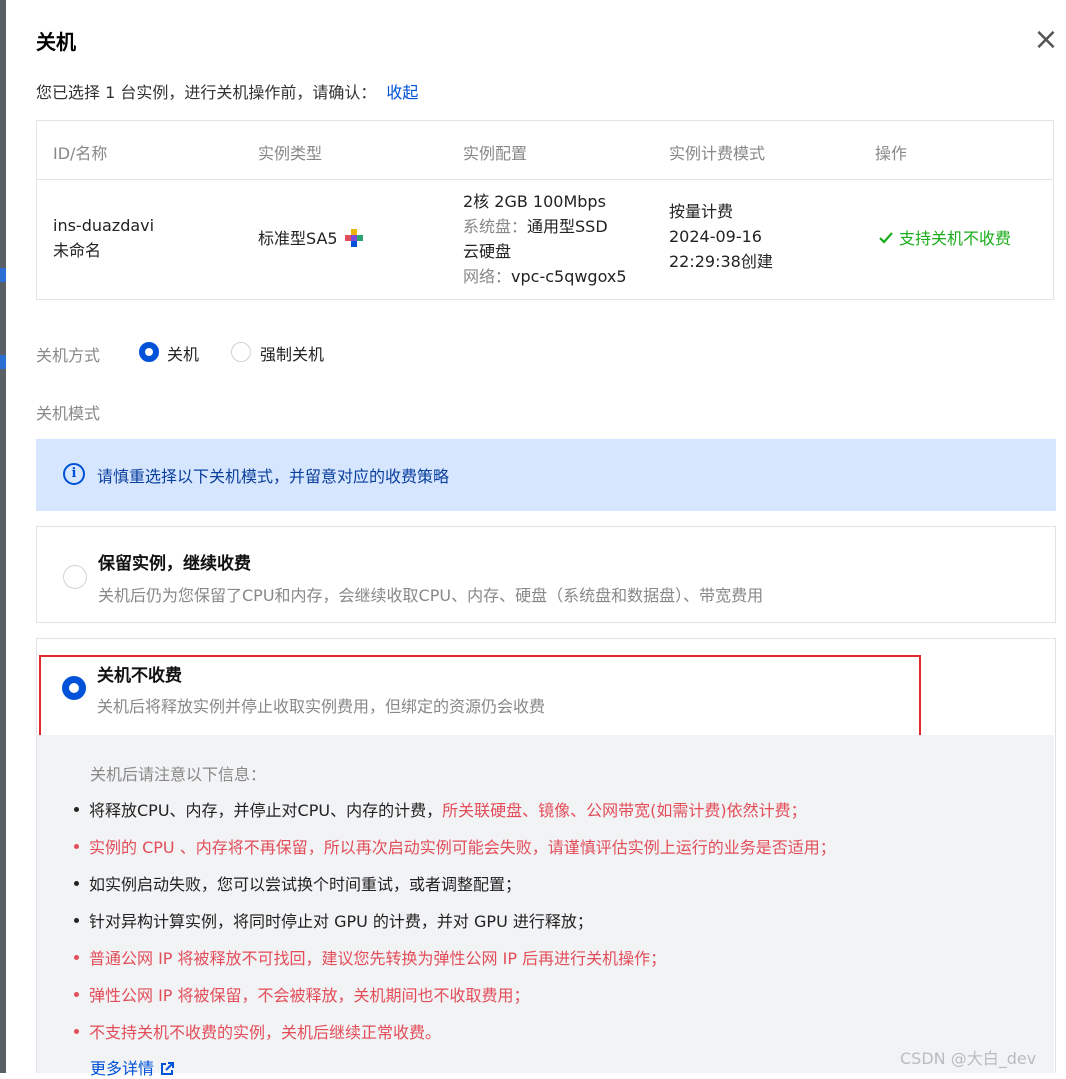 The height and width of the screenshot is (1079, 1066). Describe the element at coordinates (68, 355) in the screenshot. I see `shutdown-method-label: 关机方式` at that location.